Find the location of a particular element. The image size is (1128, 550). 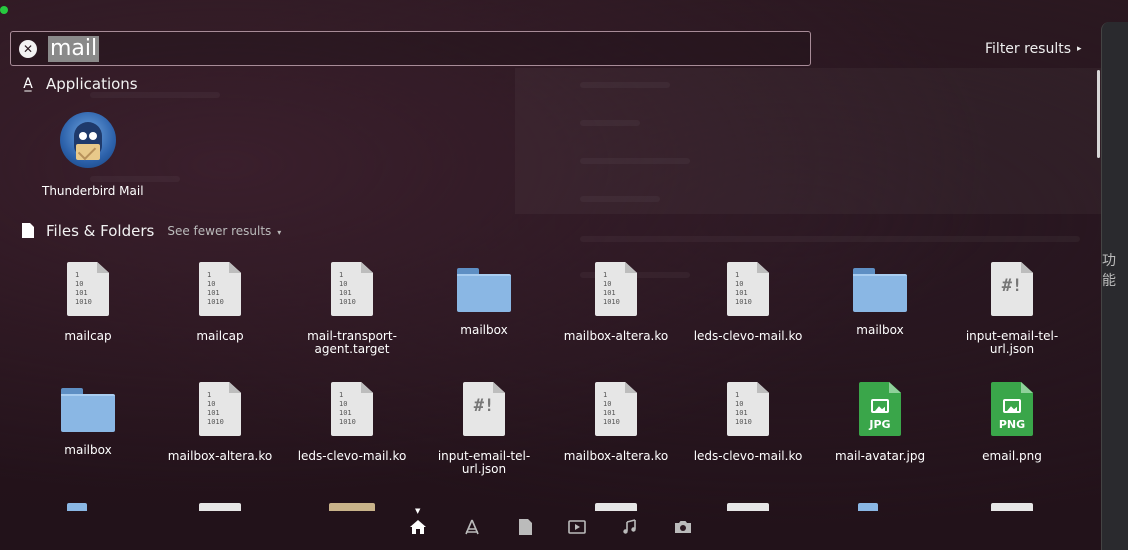

file-result: JPG mail-avatar.jpg is located at coordinates (880, 422).